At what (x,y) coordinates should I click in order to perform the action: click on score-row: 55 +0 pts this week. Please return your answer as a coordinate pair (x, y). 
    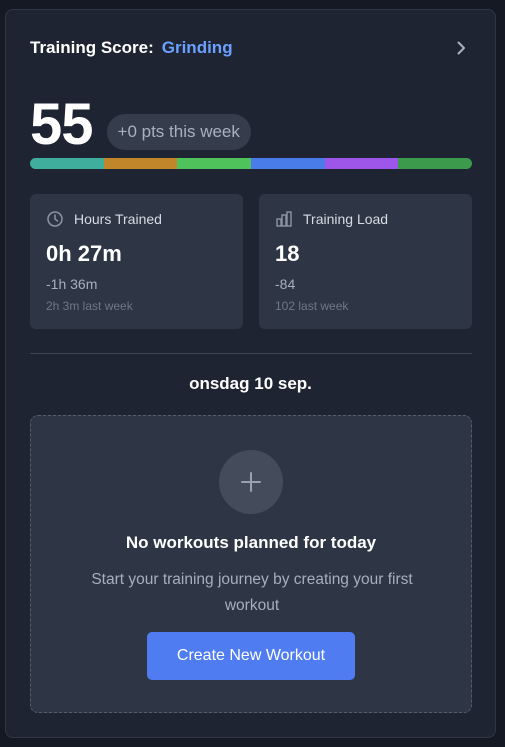
    Looking at the image, I should click on (140, 124).